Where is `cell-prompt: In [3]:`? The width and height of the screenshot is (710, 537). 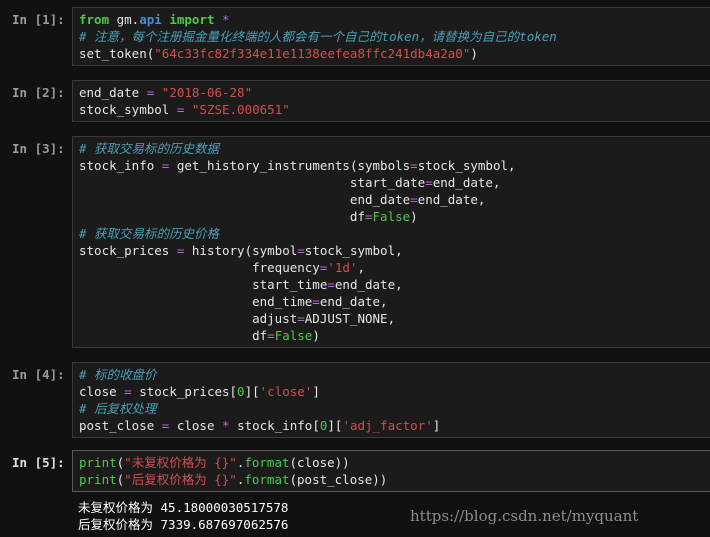
cell-prompt: In [3]: is located at coordinates (38, 148).